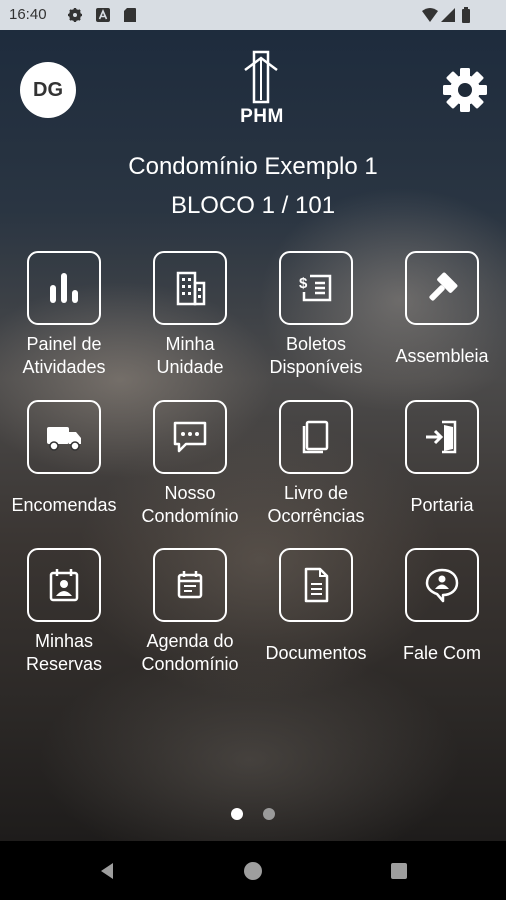 Image resolution: width=506 pixels, height=900 pixels. I want to click on tile-label: Encomendas, so click(64, 505).